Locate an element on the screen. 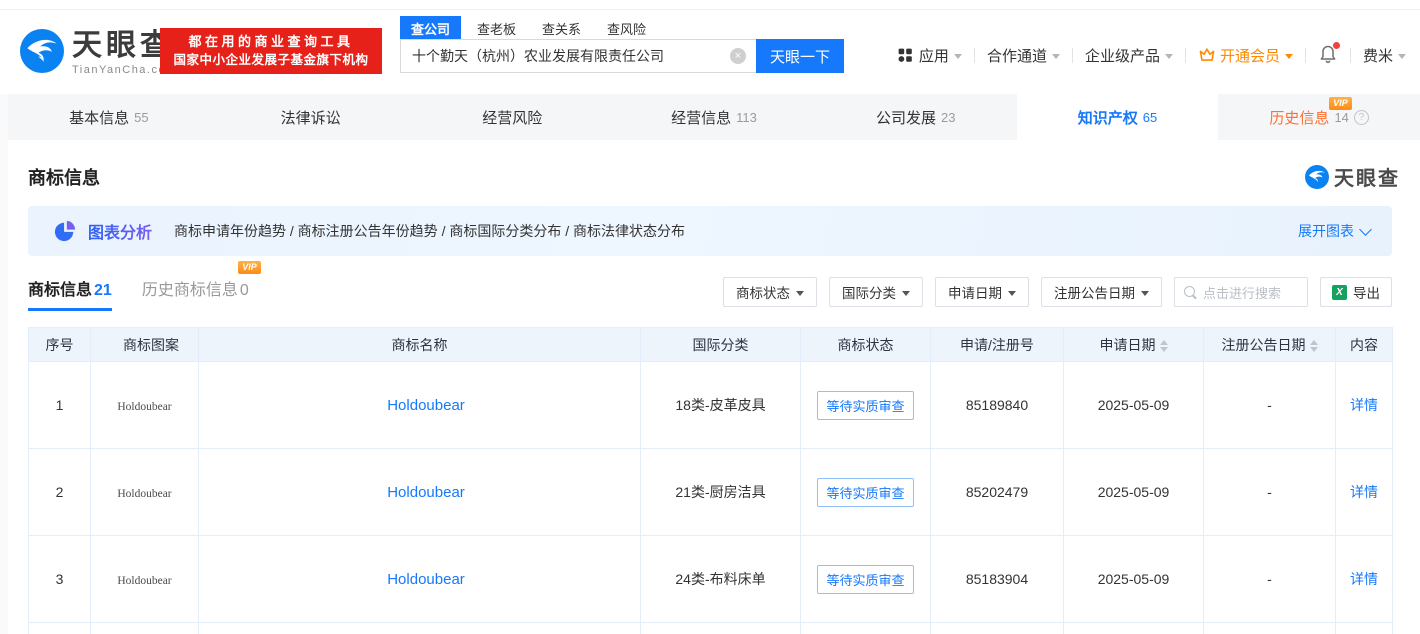 The image size is (1420, 634). nav-apps-label: 应用 is located at coordinates (933, 56).